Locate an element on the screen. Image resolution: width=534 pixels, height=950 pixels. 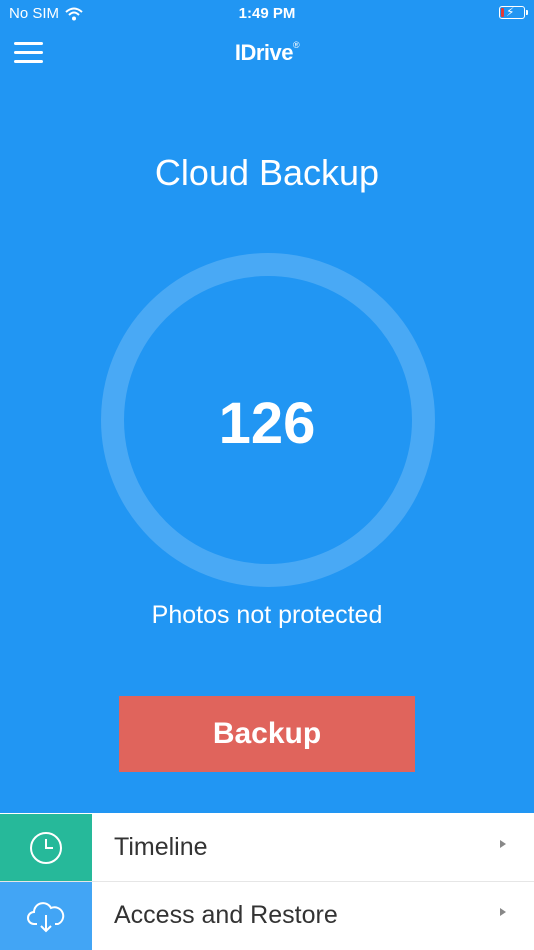
bottom-menu: Timeline Access and Restore is located at coordinates (267, 881).